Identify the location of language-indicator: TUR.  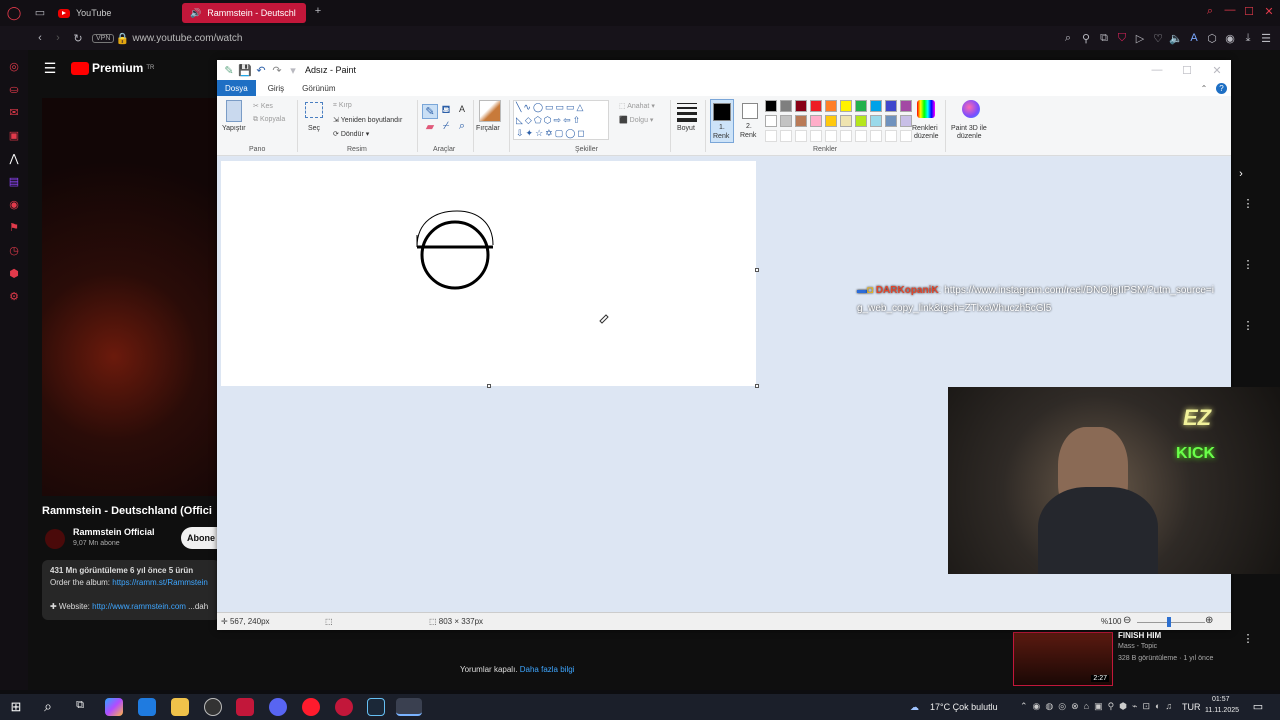
(1191, 707).